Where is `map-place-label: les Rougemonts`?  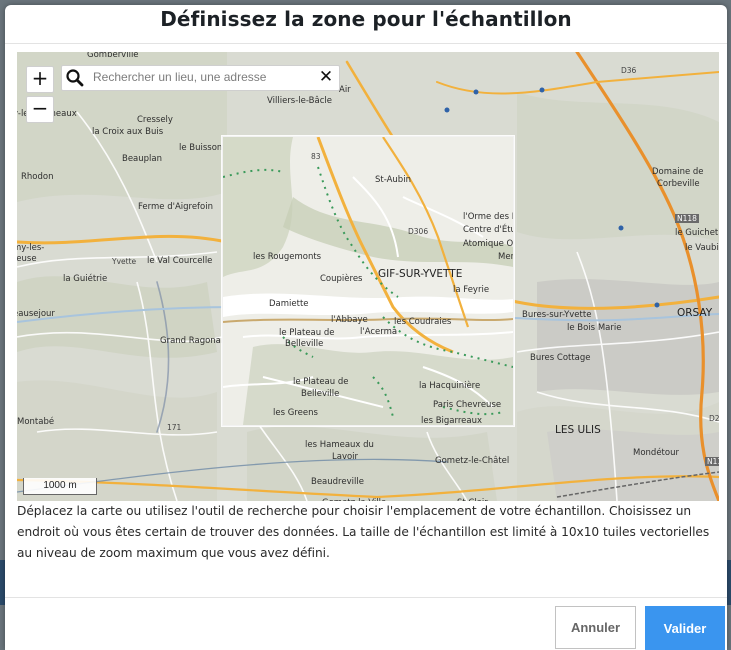 map-place-label: les Rougemonts is located at coordinates (287, 257).